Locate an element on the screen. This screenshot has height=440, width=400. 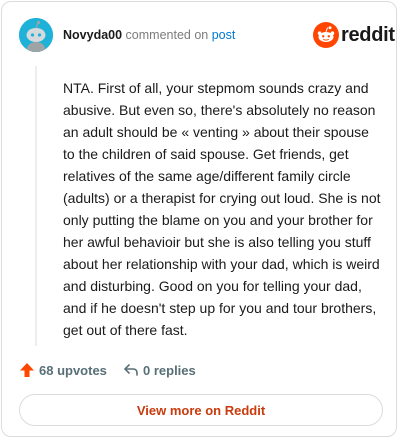
comment-actions: 68 upvotes 0 replies is located at coordinates (199, 370).